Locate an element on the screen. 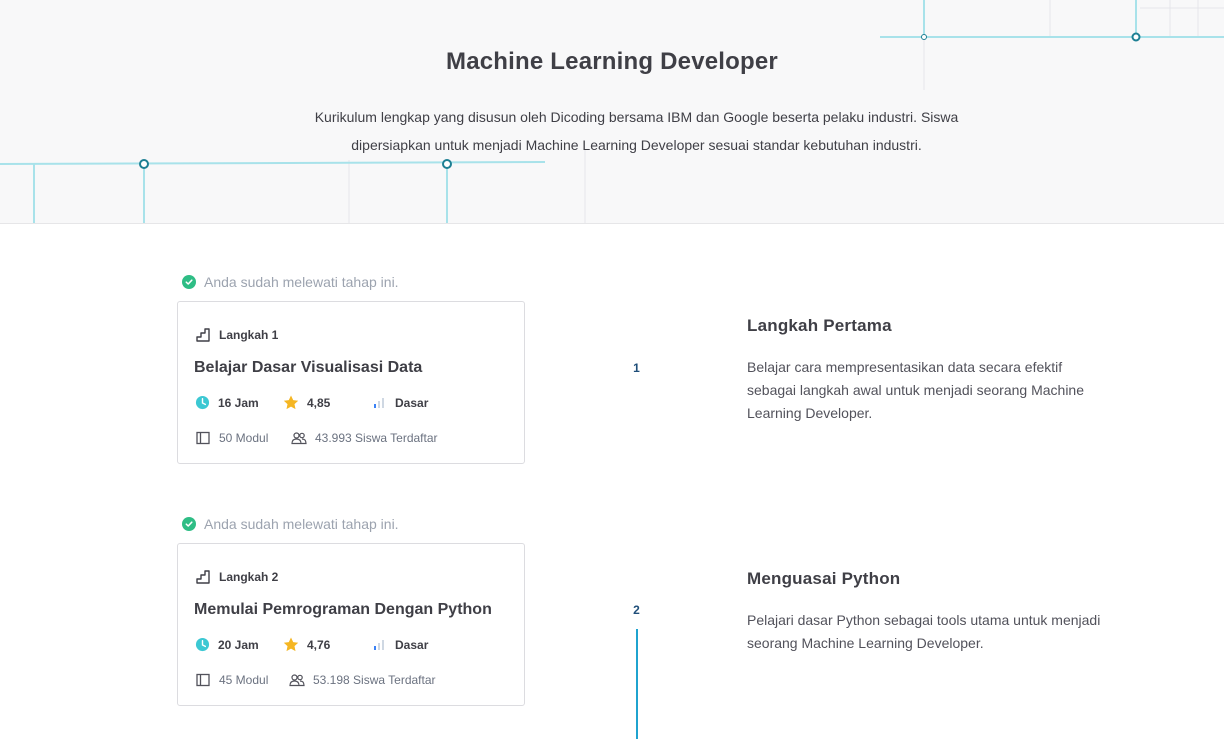 Image resolution: width=1224 pixels, height=739 pixels. timeline-line is located at coordinates (637, 496).